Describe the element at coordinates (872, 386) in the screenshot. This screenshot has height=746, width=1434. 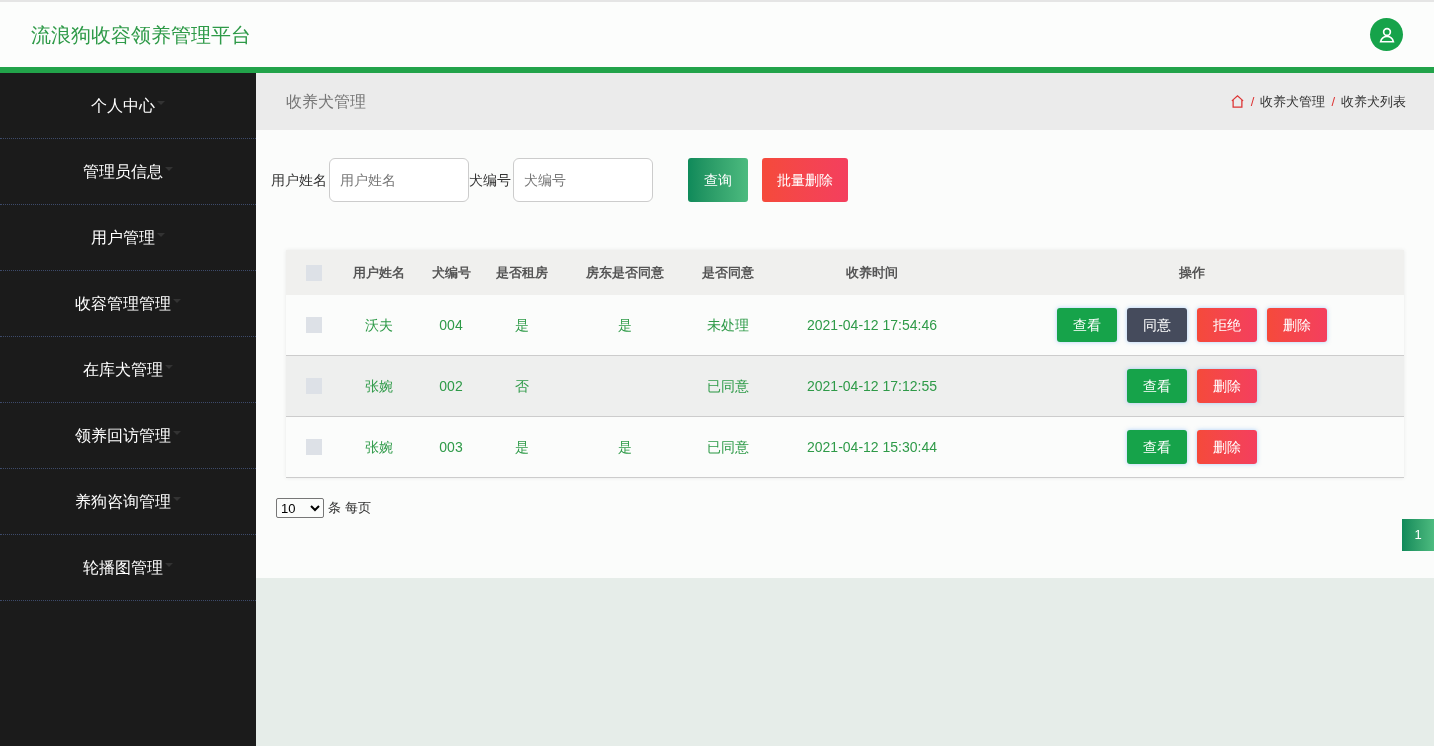
I see `table-cell-text: 2021-04-12 17:12:55` at that location.